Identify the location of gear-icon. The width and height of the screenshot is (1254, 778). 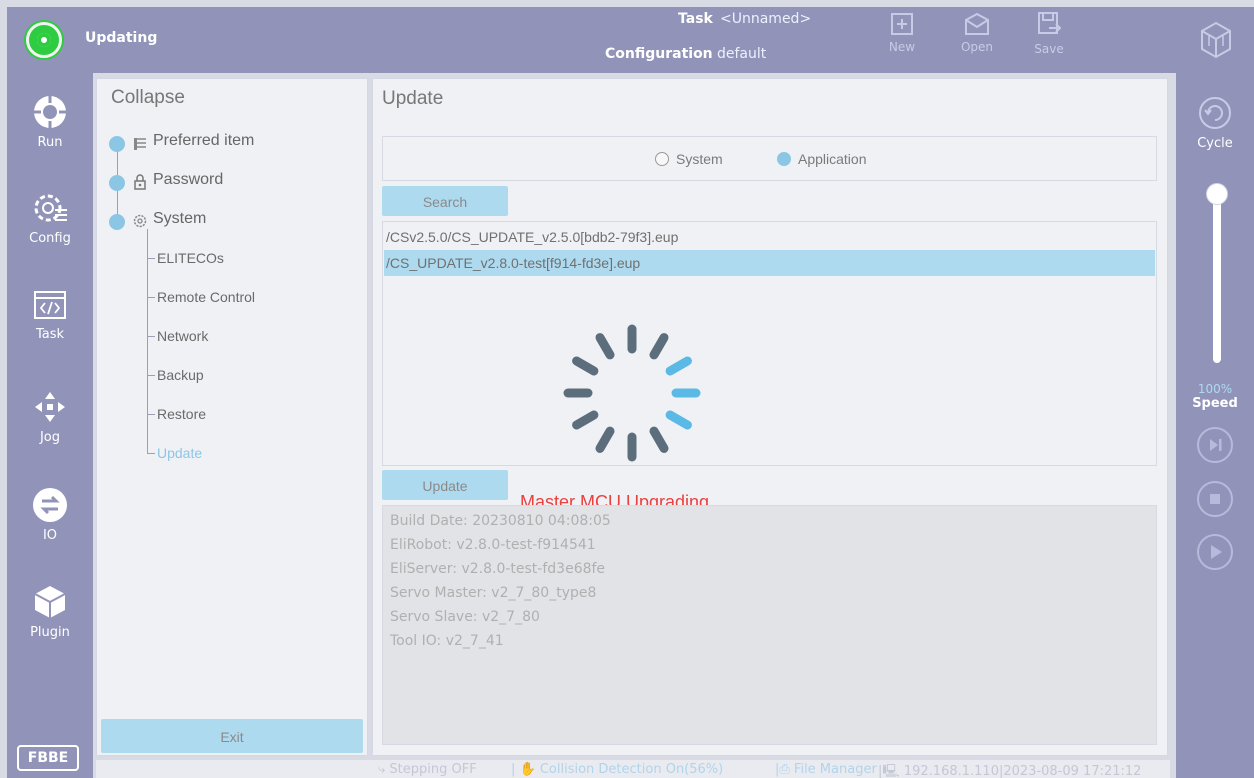
(140, 221).